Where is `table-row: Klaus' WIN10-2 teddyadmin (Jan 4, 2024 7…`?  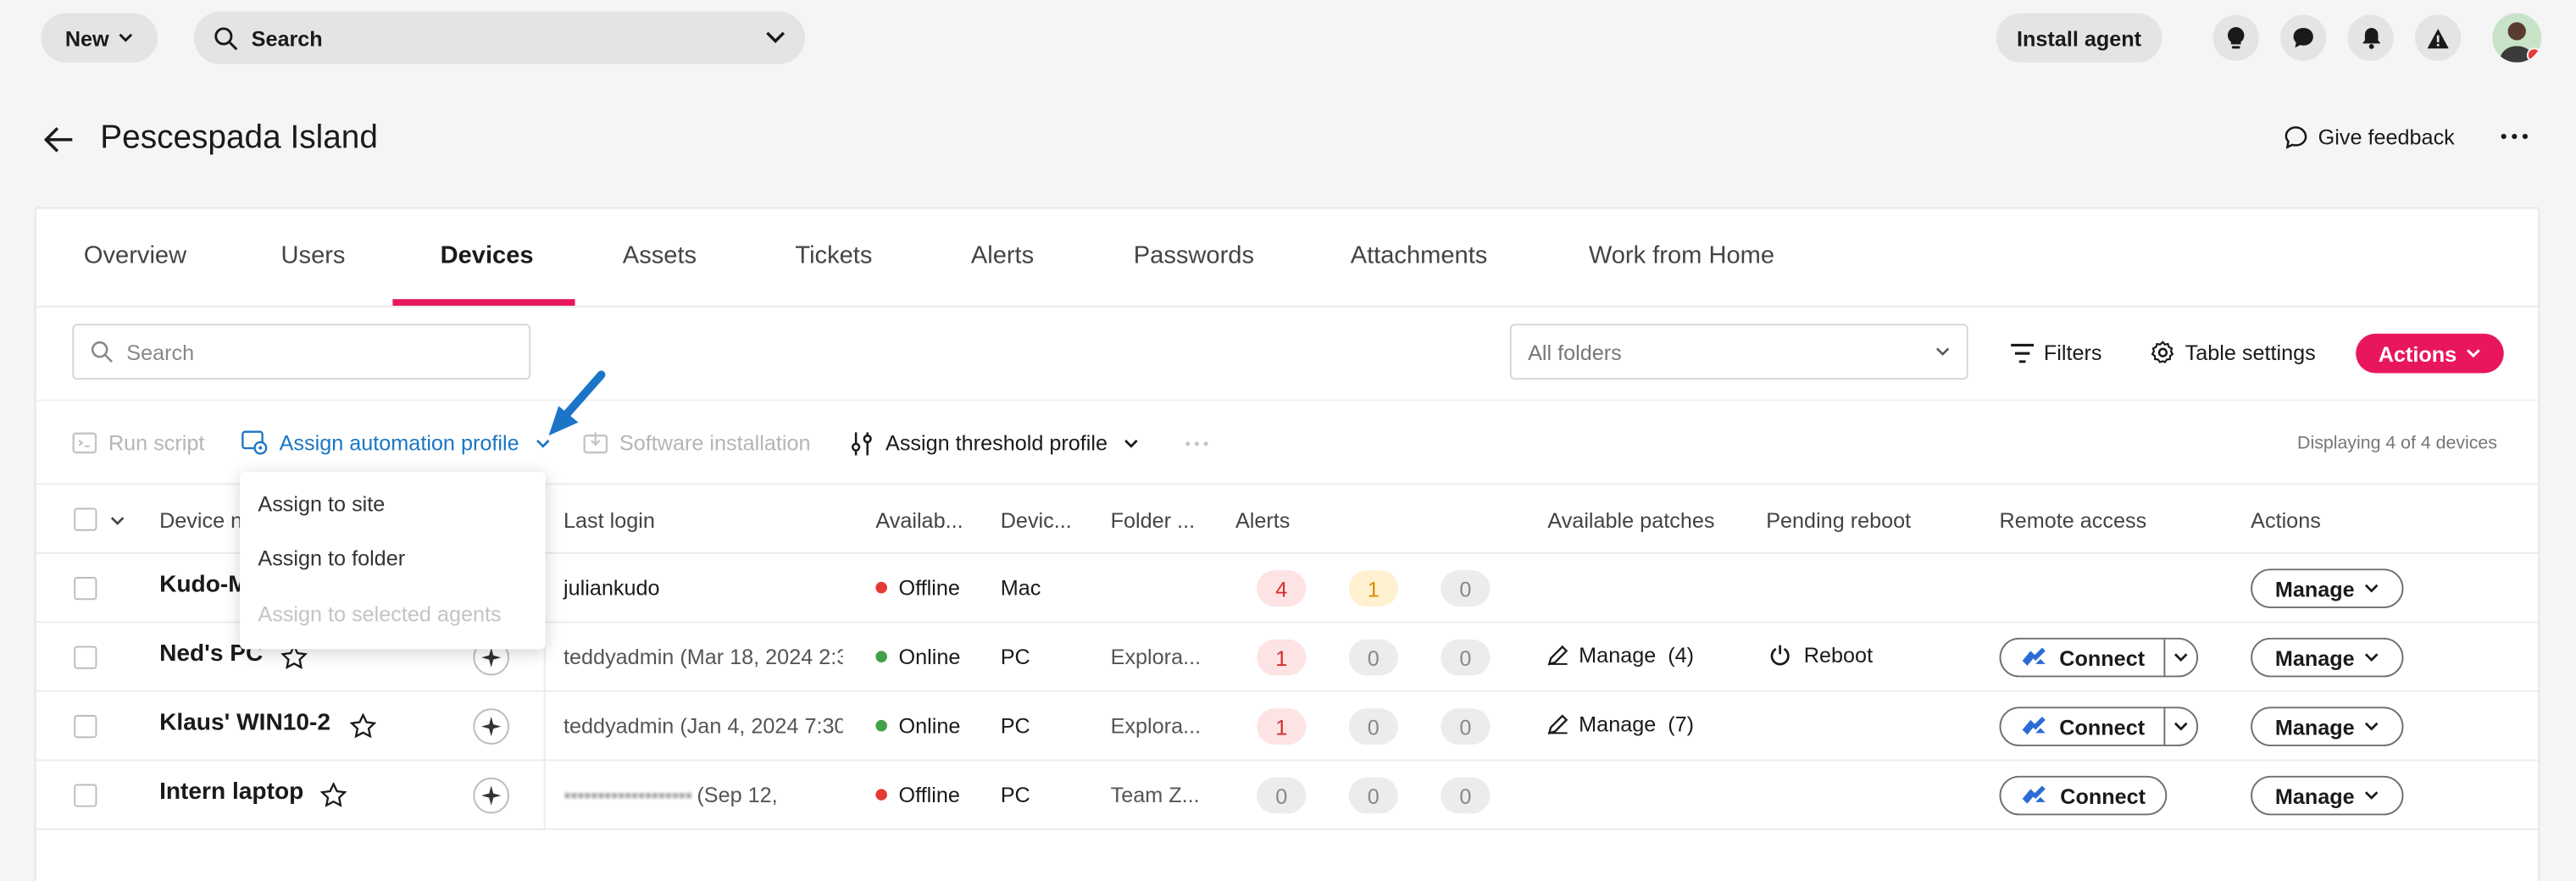 table-row: Klaus' WIN10-2 teddyadmin (Jan 4, 2024 7… is located at coordinates (1287, 727).